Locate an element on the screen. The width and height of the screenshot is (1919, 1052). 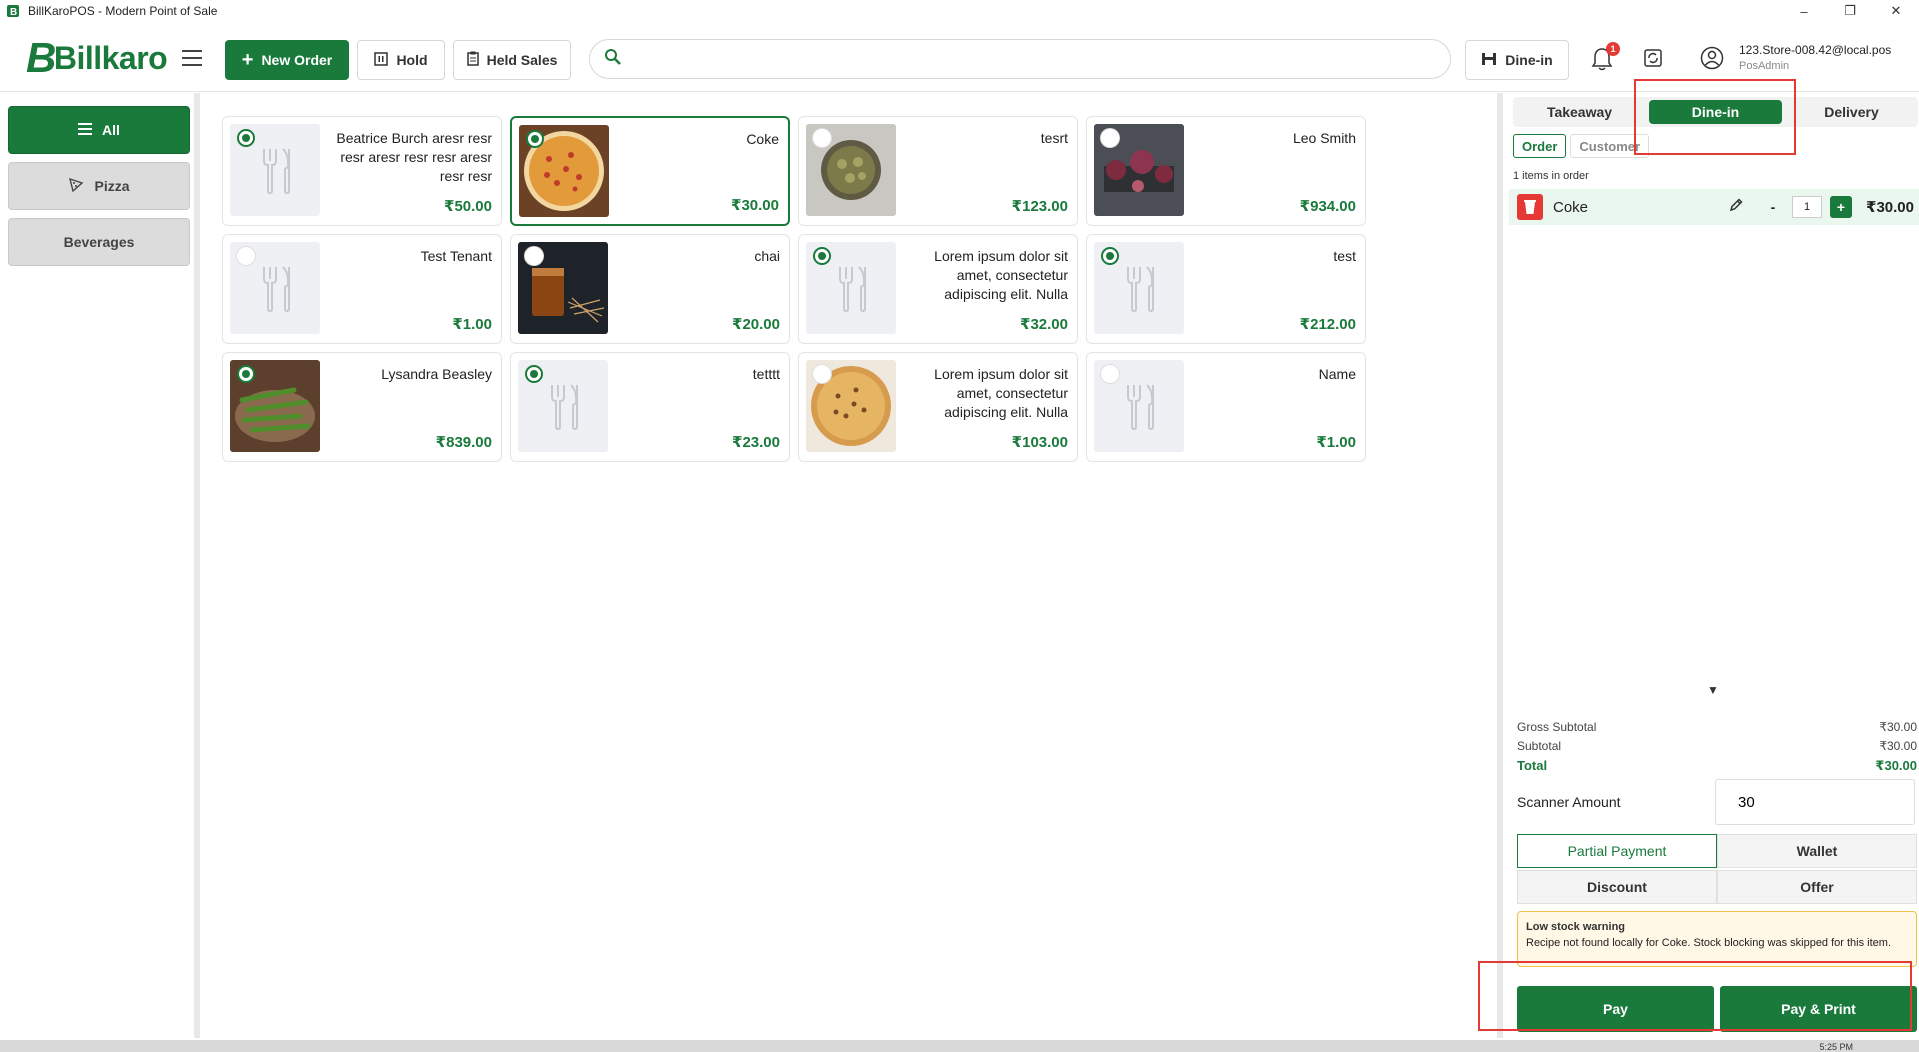
tab-customer: Customer is located at coordinates (1610, 146).